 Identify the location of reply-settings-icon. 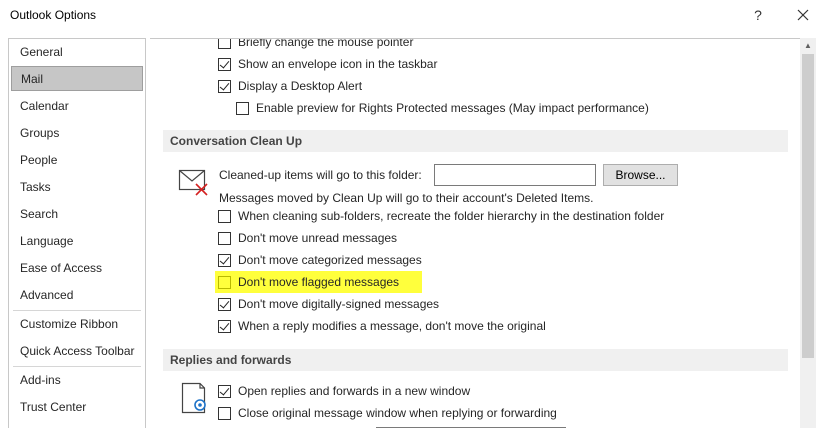
(193, 398).